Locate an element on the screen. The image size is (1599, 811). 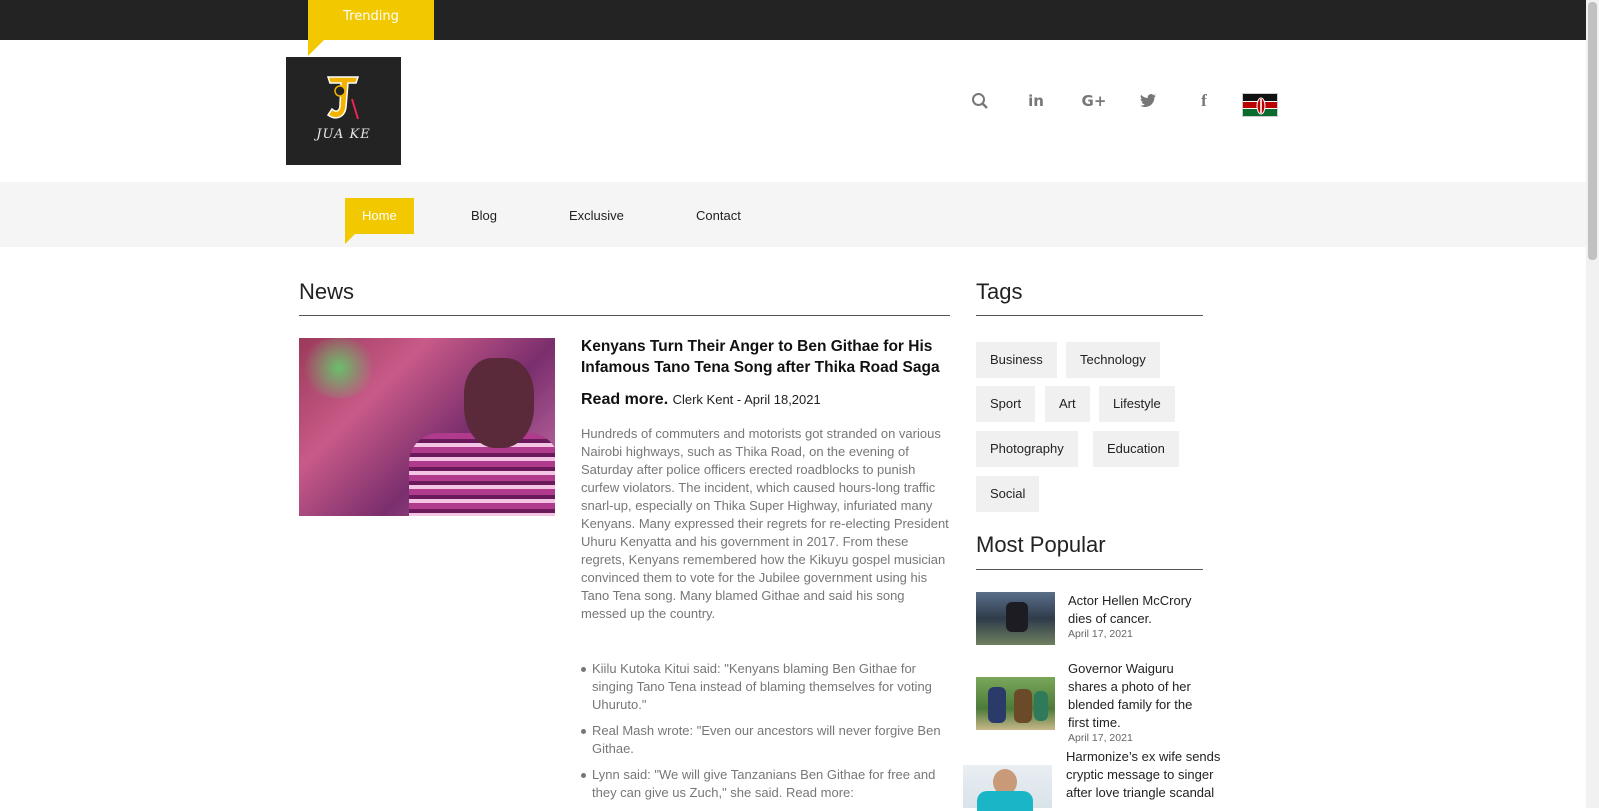
site-logo: JUA KE is located at coordinates (343, 111).